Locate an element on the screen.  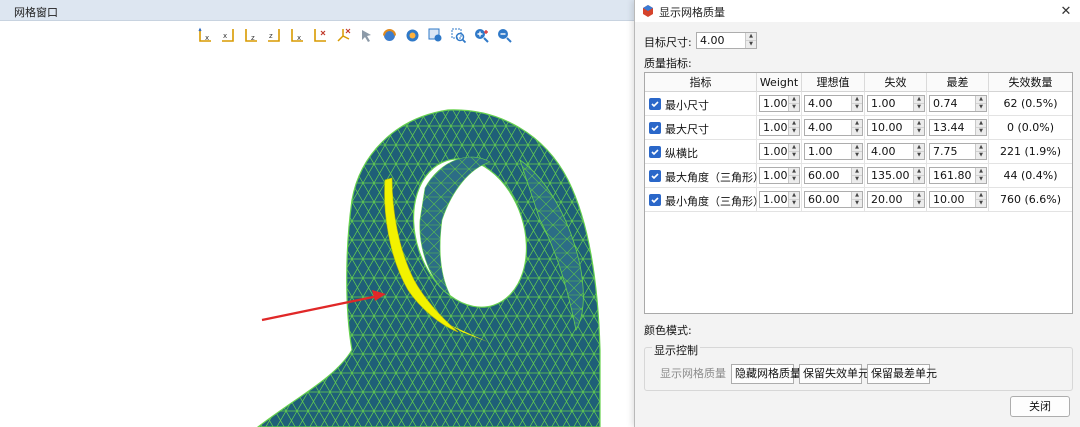
worst-stepper: 0.74 ▲ ▼ is located at coordinates (958, 103).